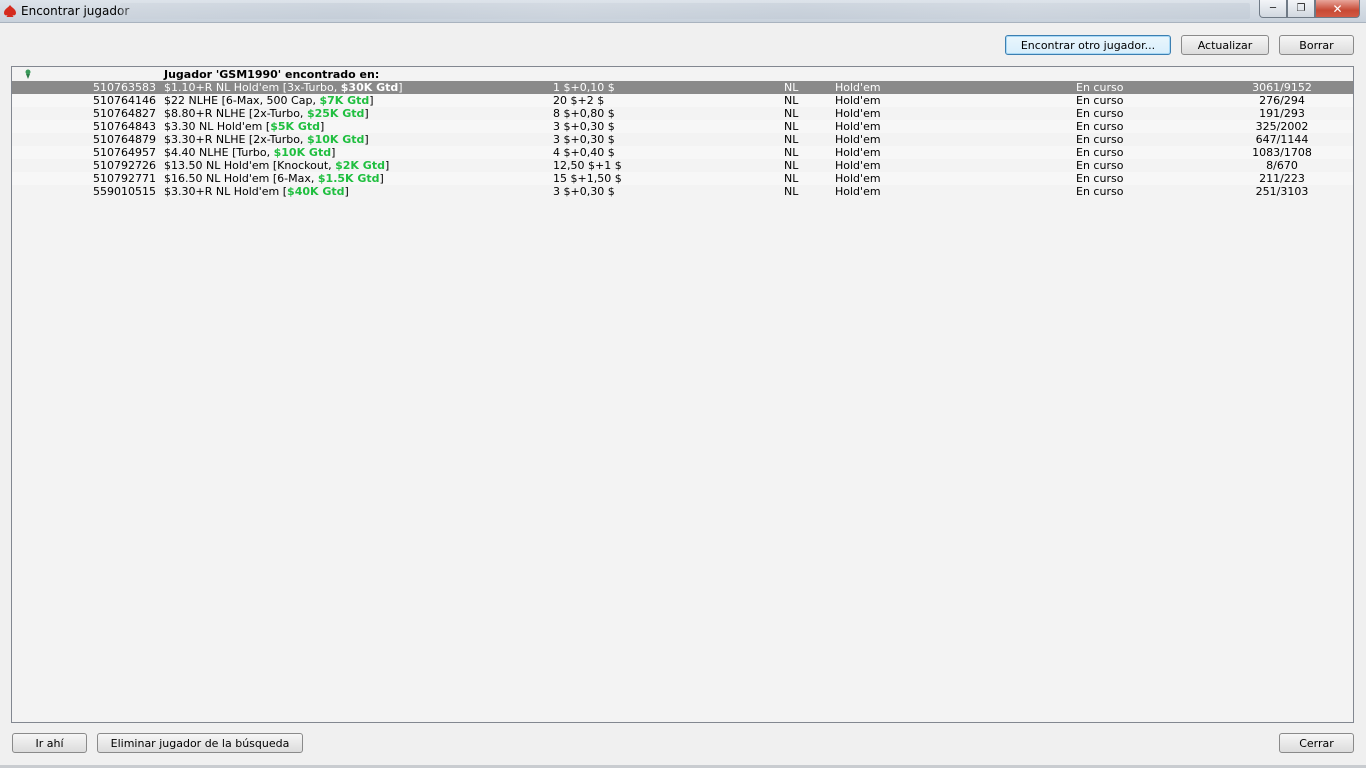 The image size is (1366, 768). Describe the element at coordinates (1273, 9) in the screenshot. I see `minimize-button: ─` at that location.